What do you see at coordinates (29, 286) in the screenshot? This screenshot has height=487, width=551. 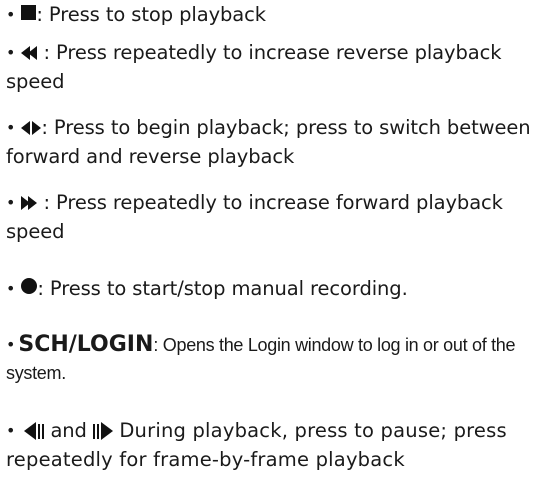 I see `record-icon` at bounding box center [29, 286].